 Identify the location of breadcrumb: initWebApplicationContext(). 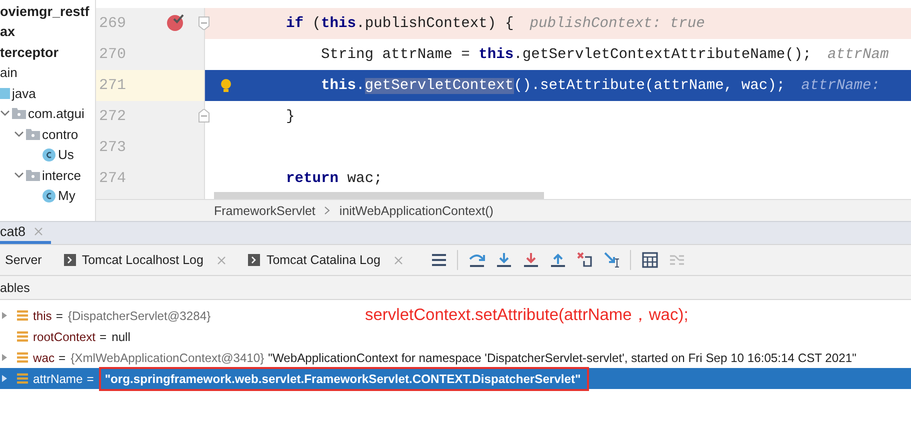
(416, 211).